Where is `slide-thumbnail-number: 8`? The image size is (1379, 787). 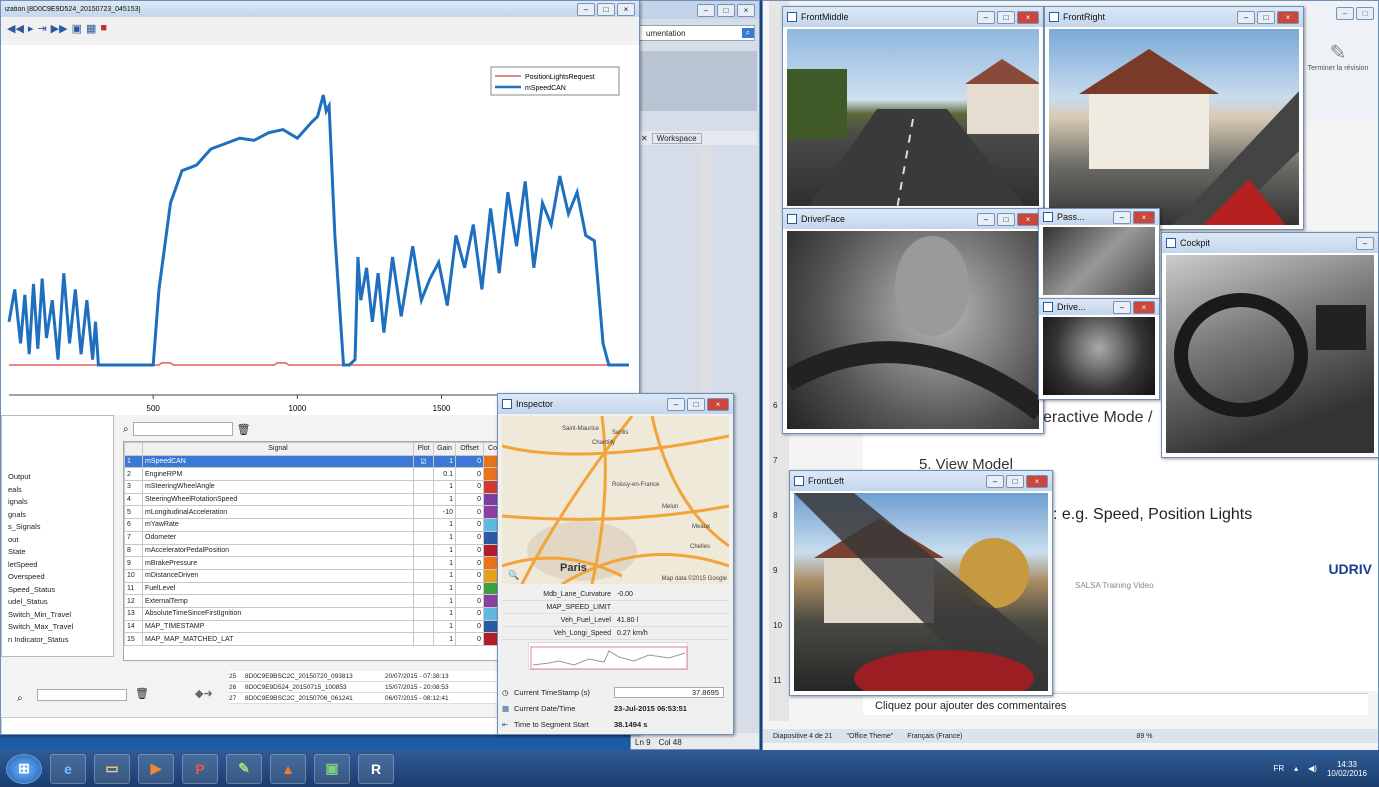
slide-thumbnail-number: 8 is located at coordinates (775, 515).